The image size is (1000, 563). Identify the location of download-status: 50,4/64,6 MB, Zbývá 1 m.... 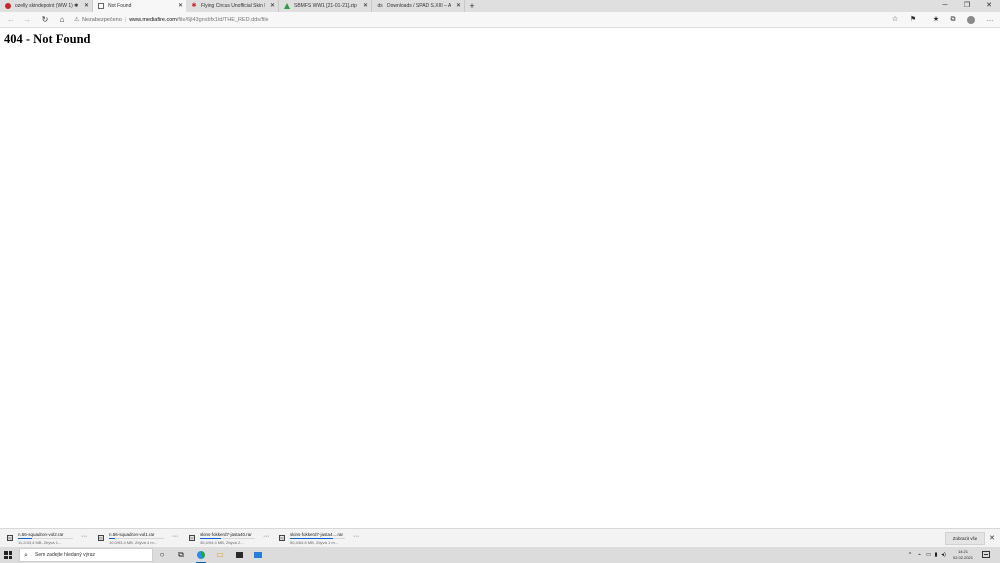
(314, 542).